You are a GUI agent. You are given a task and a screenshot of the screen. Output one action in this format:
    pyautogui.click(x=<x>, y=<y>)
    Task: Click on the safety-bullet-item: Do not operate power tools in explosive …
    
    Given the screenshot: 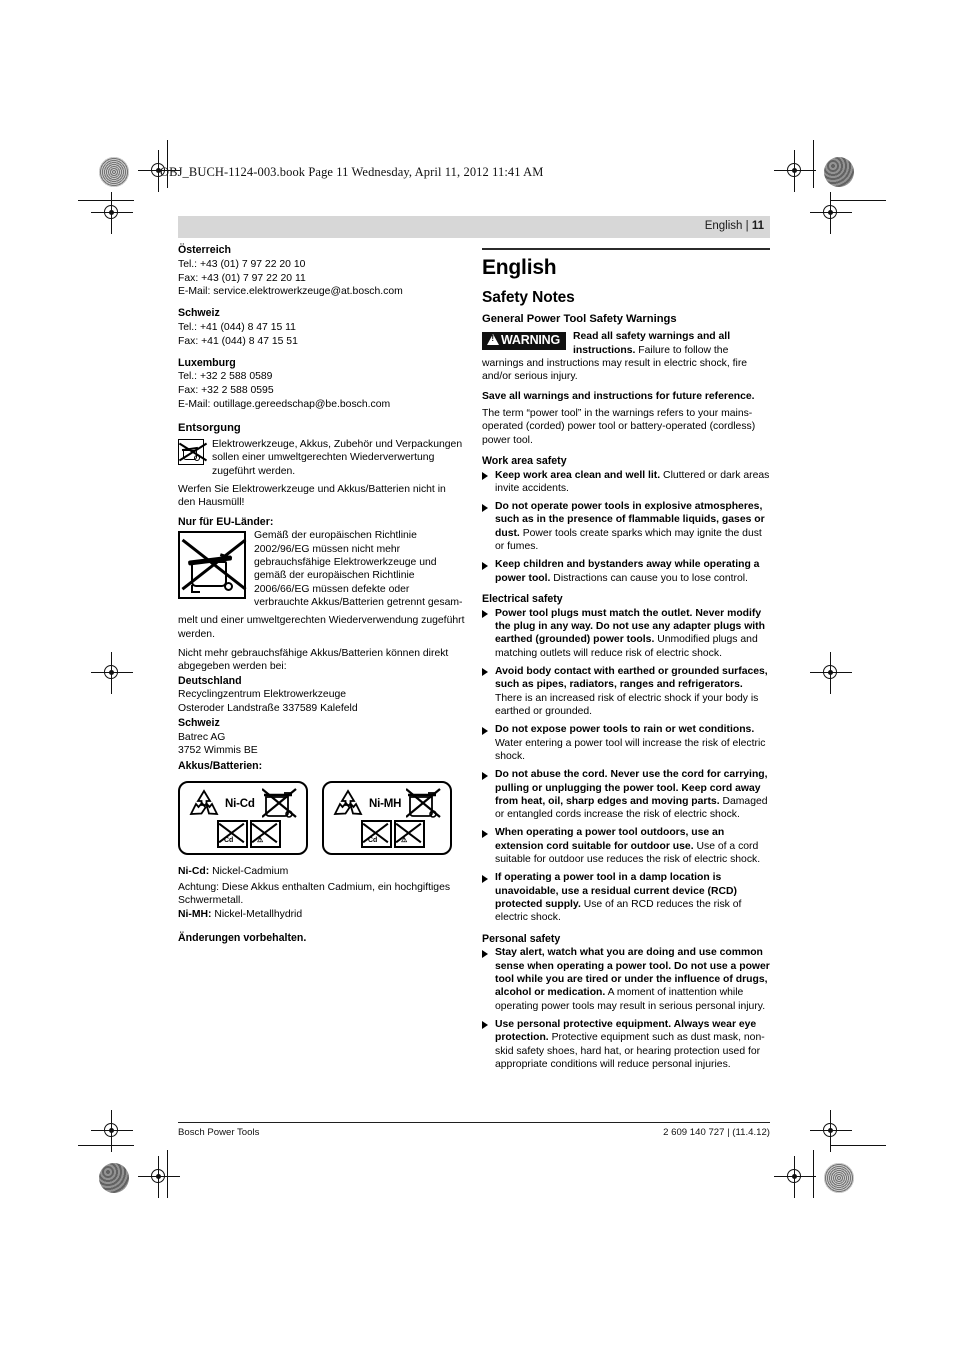 What is the action you would take?
    pyautogui.click(x=626, y=526)
    